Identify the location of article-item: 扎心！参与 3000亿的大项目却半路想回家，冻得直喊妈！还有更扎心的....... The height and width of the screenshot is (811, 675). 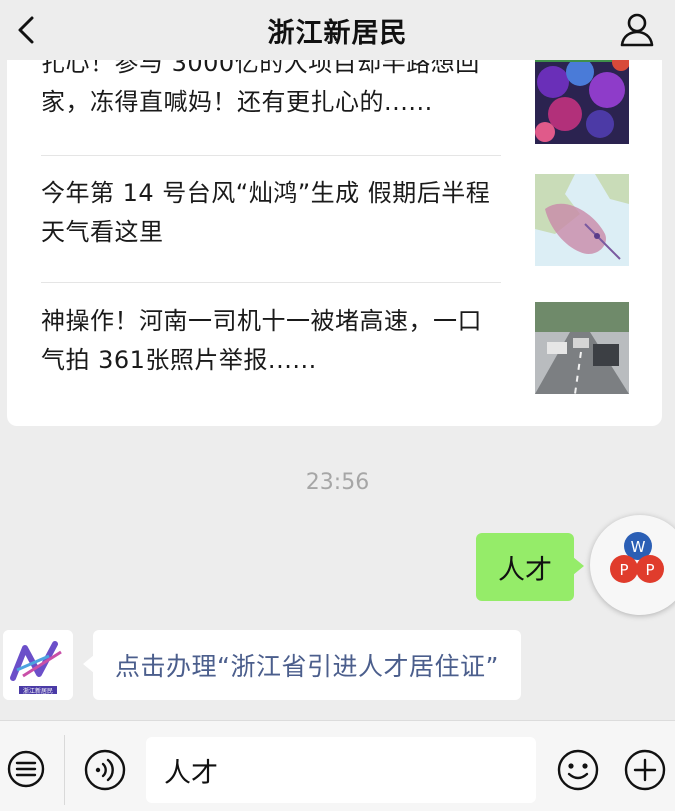
(335, 102).